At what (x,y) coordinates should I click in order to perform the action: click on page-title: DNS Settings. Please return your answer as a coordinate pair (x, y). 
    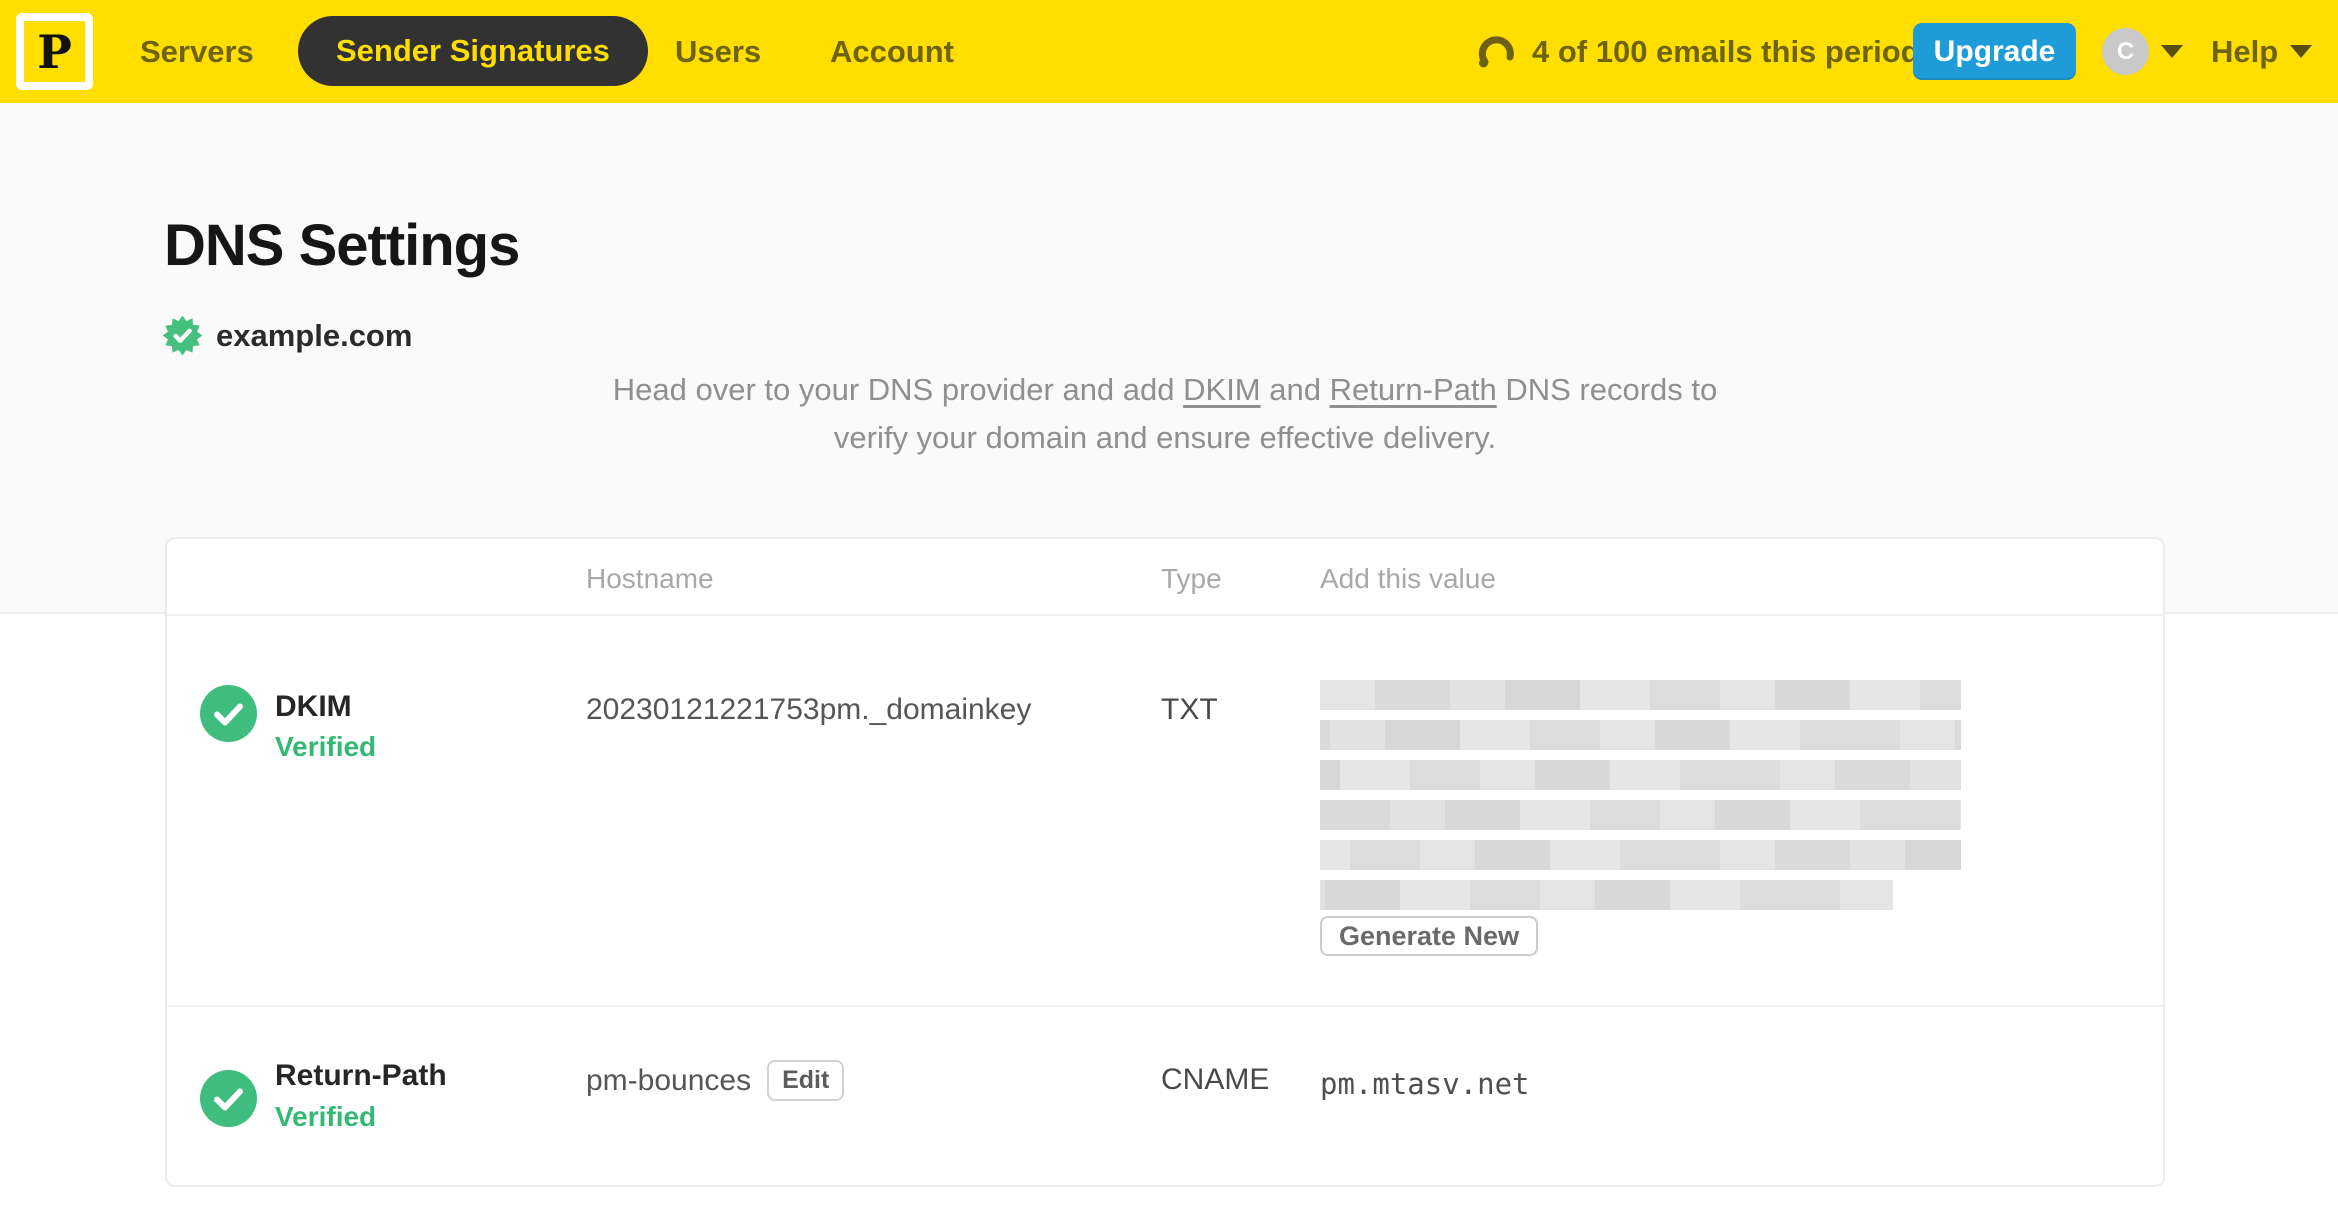
    Looking at the image, I should click on (342, 245).